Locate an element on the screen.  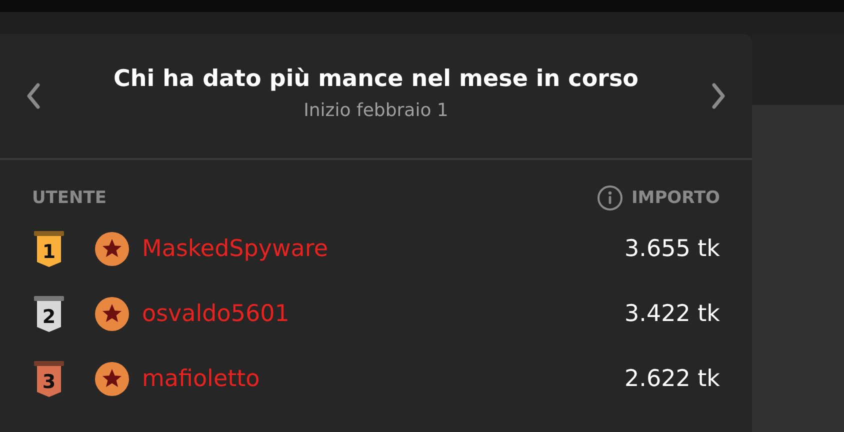
tip-amount: 3.655 tk is located at coordinates (672, 249).